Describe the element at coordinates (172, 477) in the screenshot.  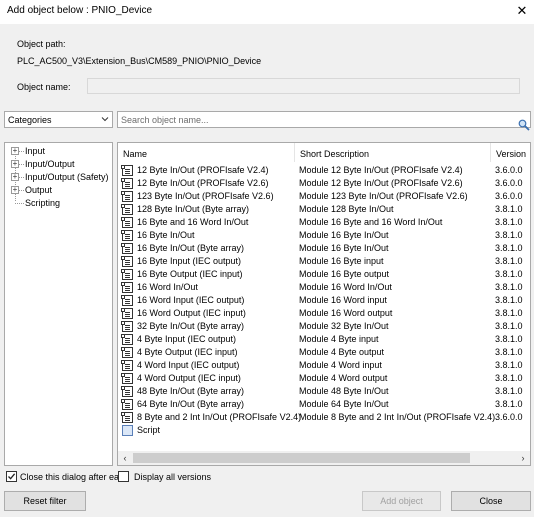
I see `display-all-versions-label: Display all versions` at that location.